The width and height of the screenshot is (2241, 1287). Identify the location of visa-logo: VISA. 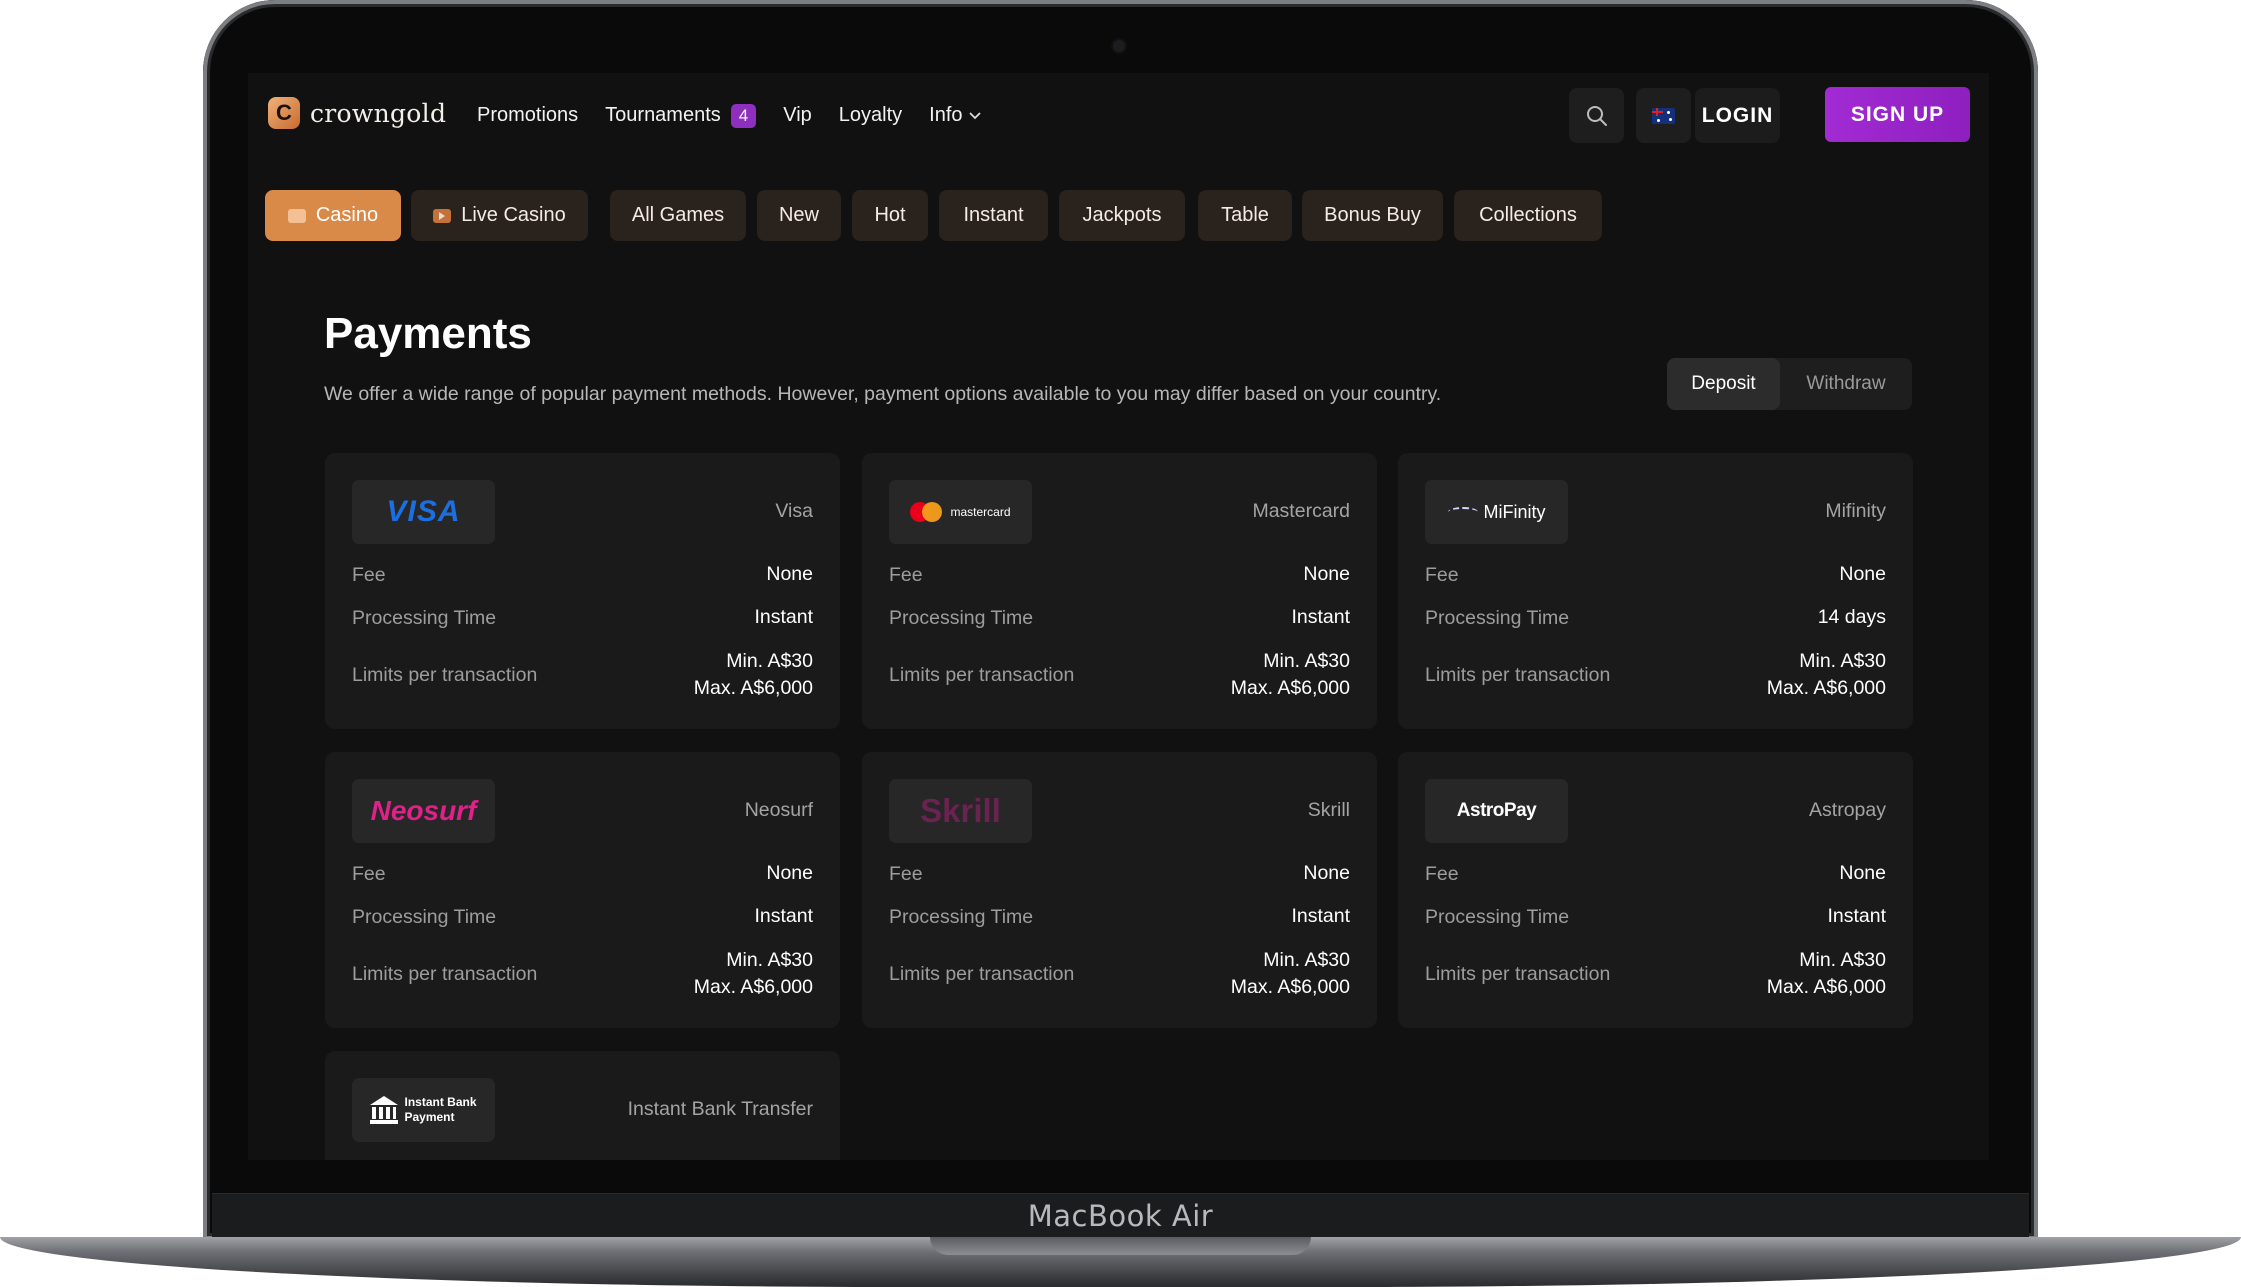
(423, 512).